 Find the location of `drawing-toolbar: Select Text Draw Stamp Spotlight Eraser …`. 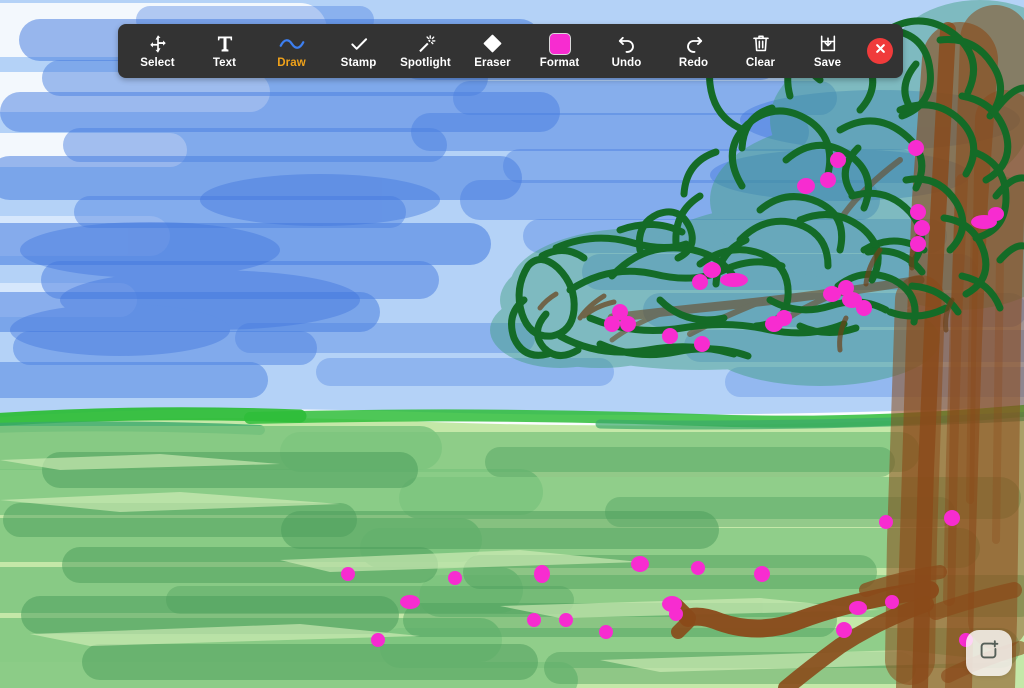

drawing-toolbar: Select Text Draw Stamp Spotlight Eraser … is located at coordinates (510, 51).